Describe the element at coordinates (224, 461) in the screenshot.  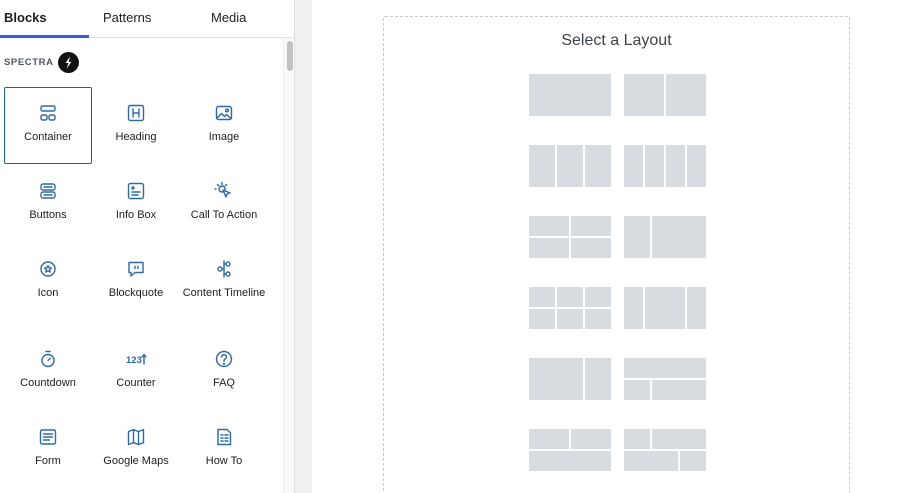
I see `block-label: How To` at that location.